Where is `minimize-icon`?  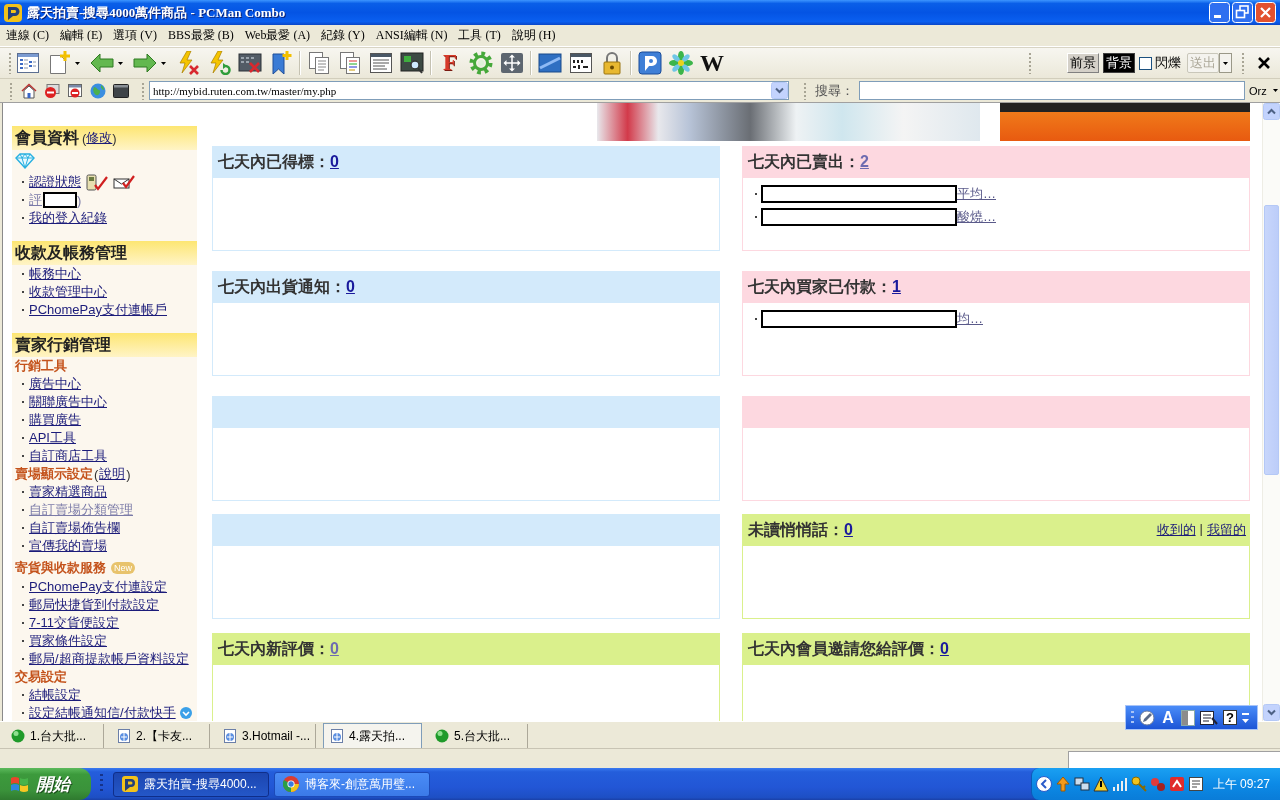
minimize-icon is located at coordinates (1219, 12).